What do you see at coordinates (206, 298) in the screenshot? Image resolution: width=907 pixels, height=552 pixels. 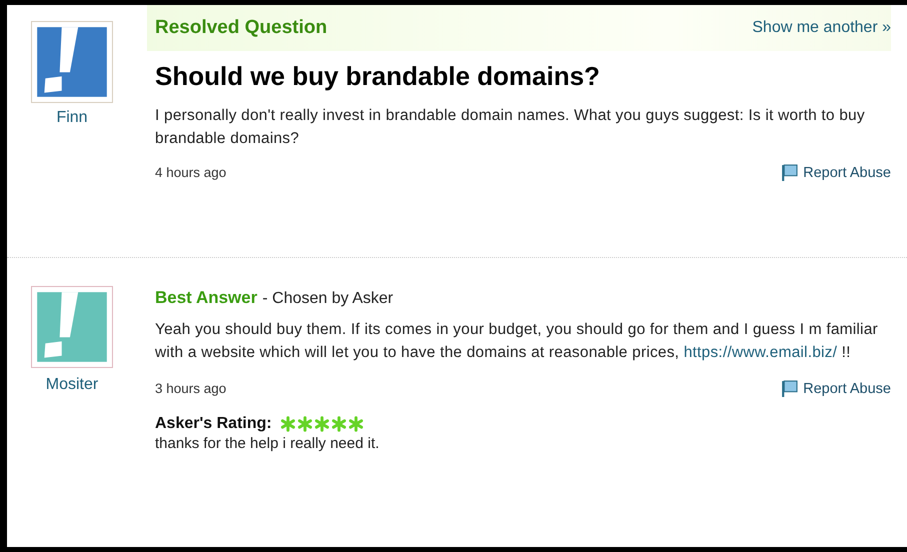 I see `best-answer-label: Best Answer` at bounding box center [206, 298].